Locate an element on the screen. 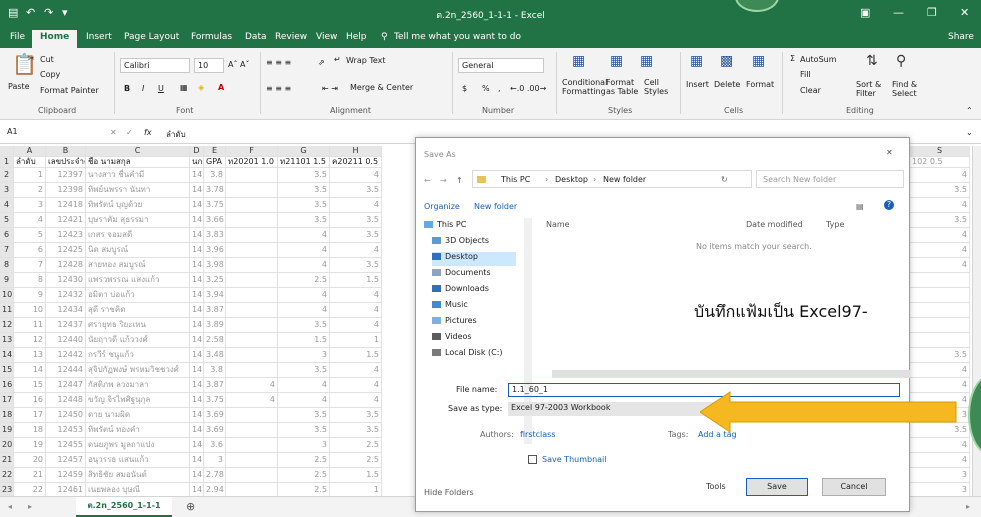 Image resolution: width=981 pixels, height=517 pixels. nav-item: Desktop is located at coordinates (474, 259).